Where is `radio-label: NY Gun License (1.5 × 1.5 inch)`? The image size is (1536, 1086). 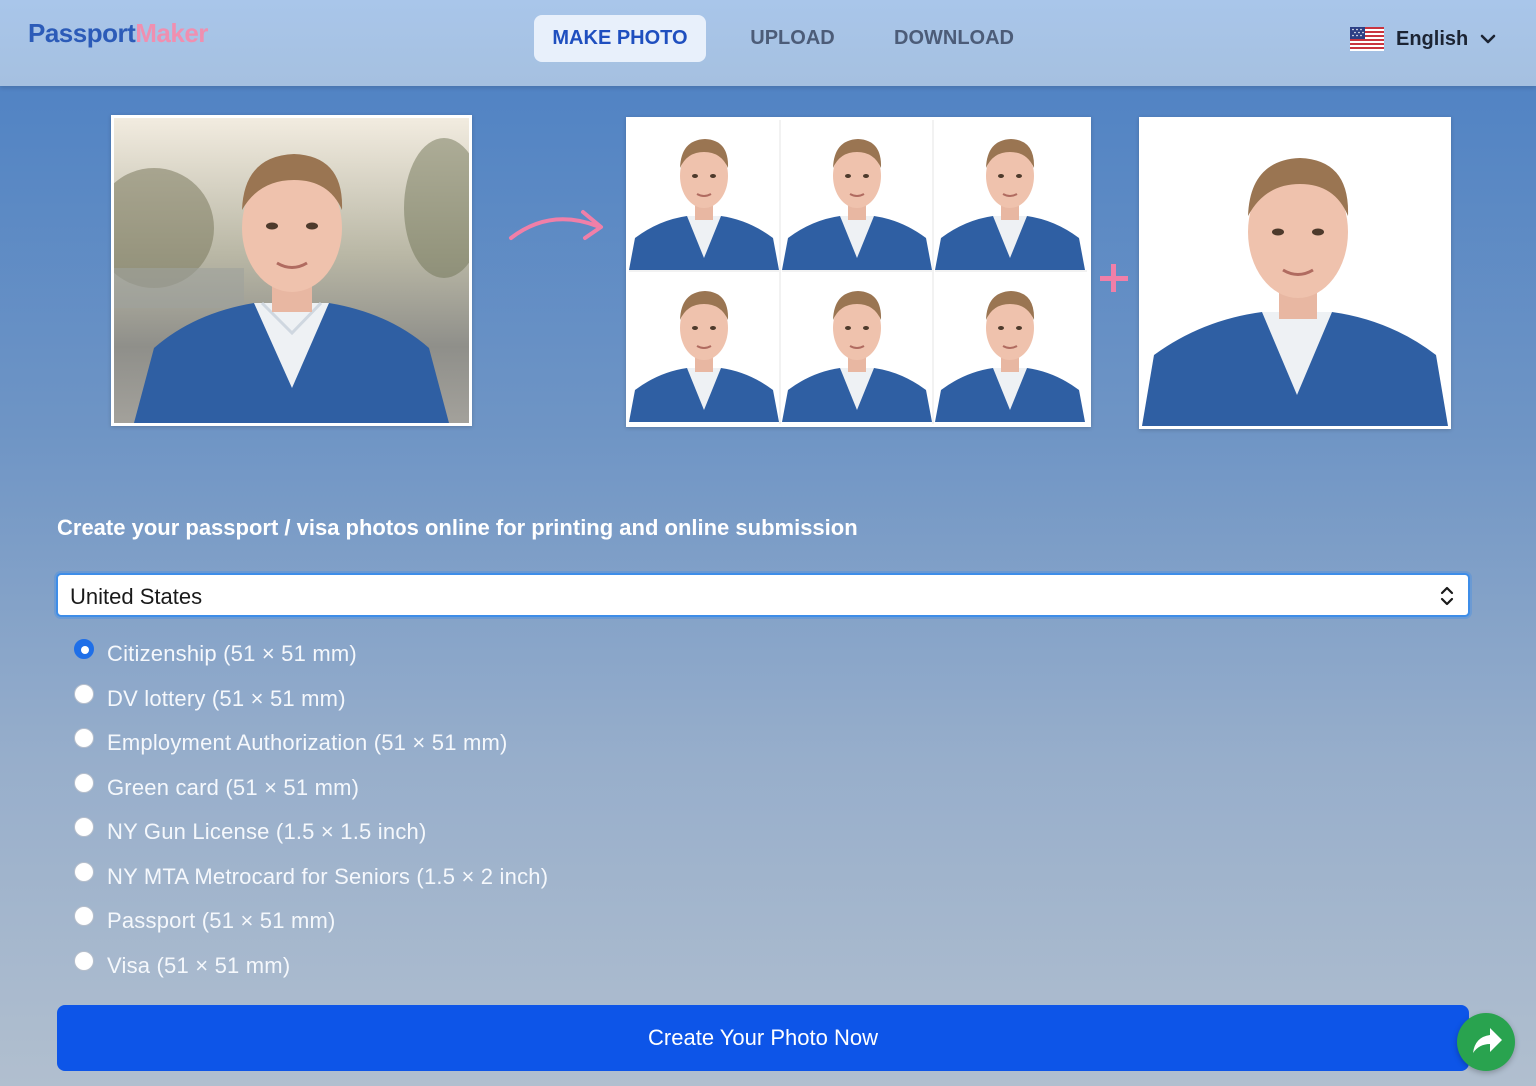 radio-label: NY Gun License (1.5 × 1.5 inch) is located at coordinates (267, 831).